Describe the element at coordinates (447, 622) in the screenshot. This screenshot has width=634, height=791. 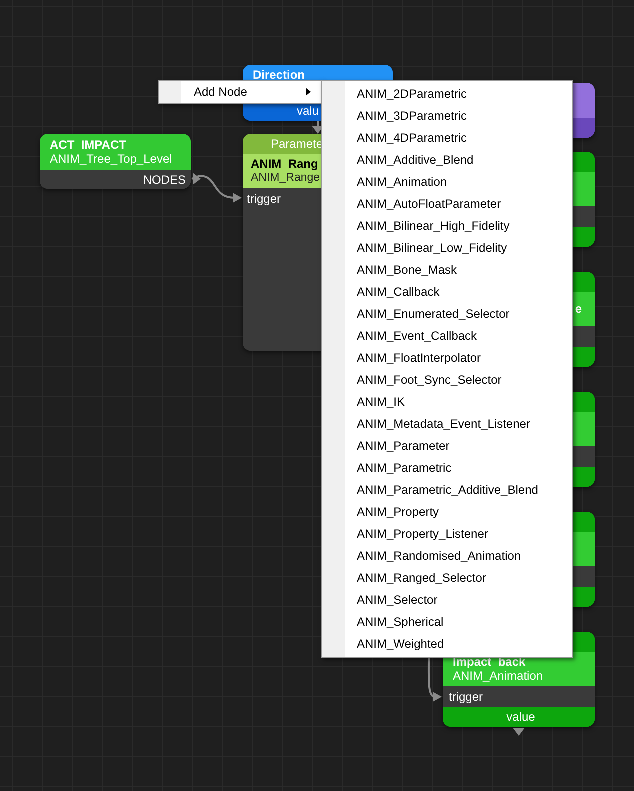
I see `menu-item: ANIM_Spherical` at that location.